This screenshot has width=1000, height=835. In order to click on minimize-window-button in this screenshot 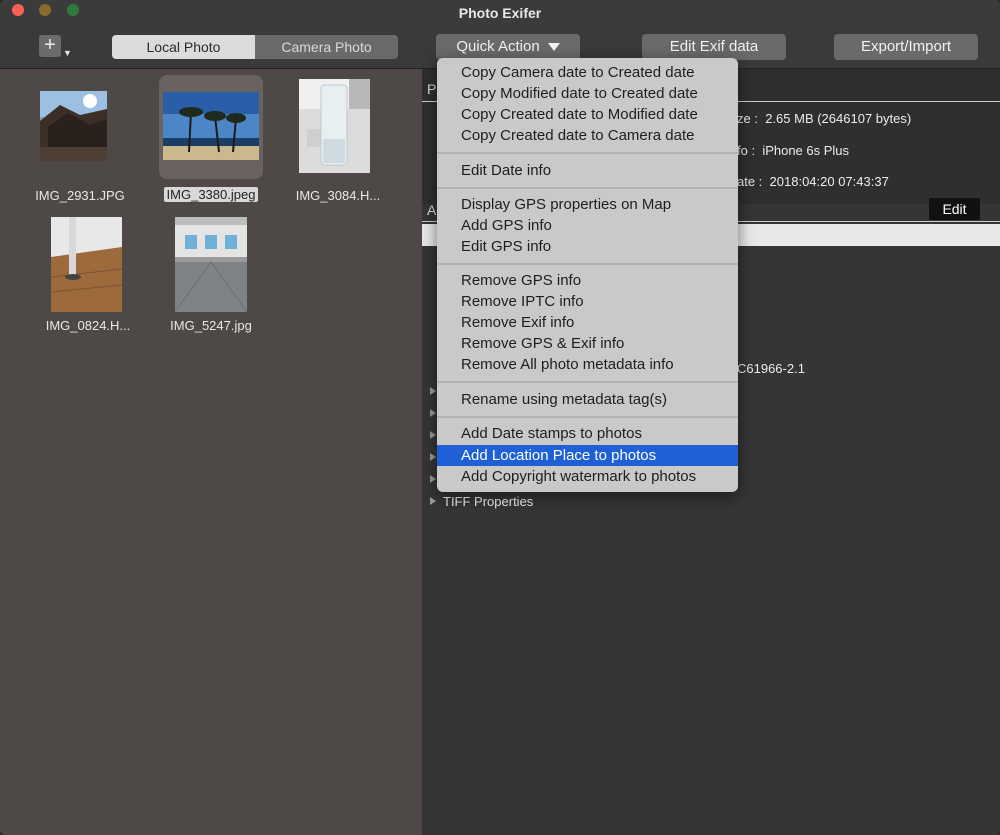, I will do `click(45, 10)`.